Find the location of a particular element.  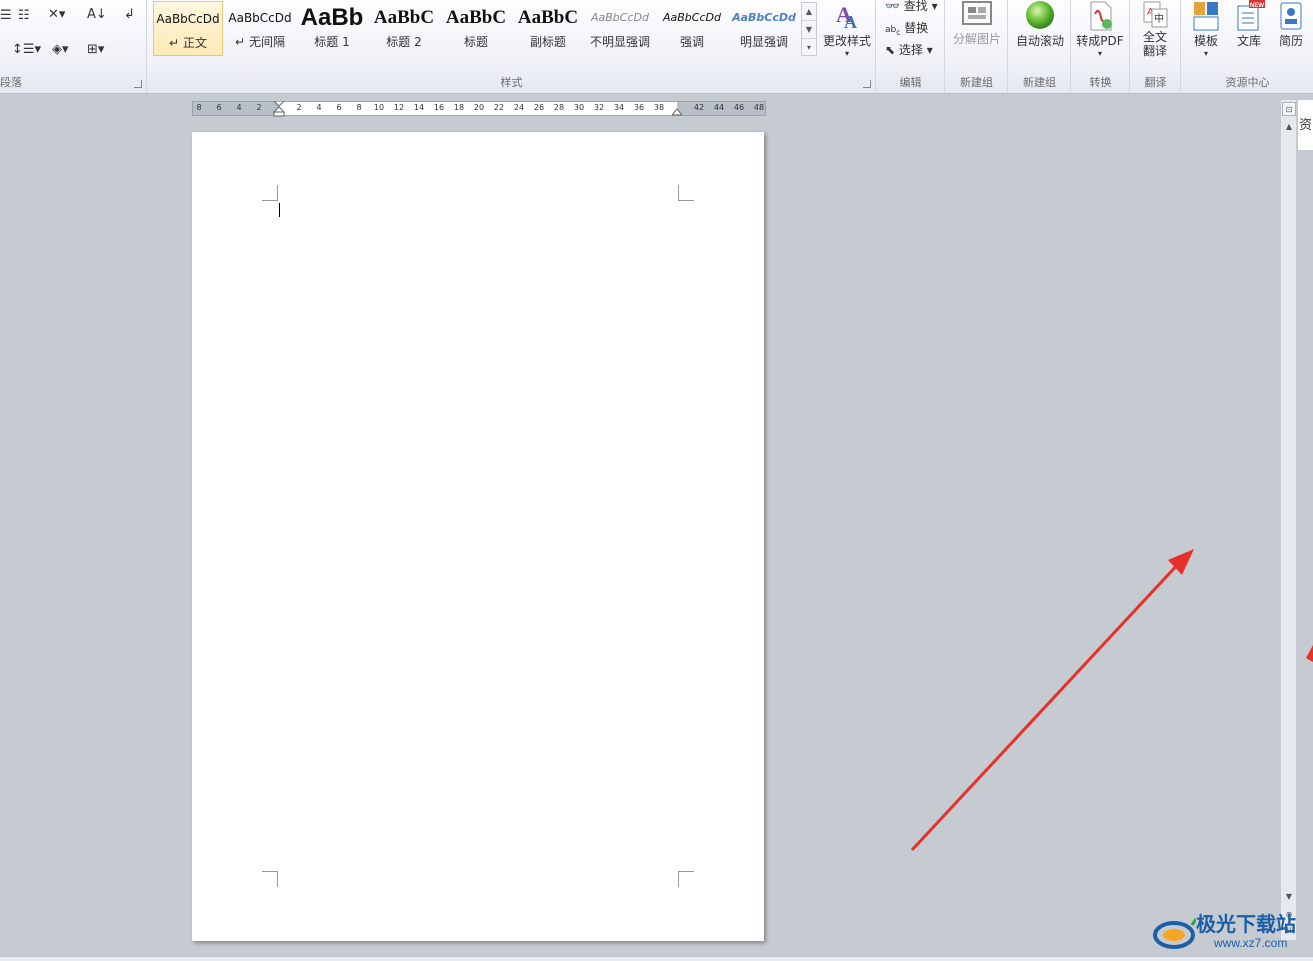

ruler-tick-label: 48 is located at coordinates (759, 107).